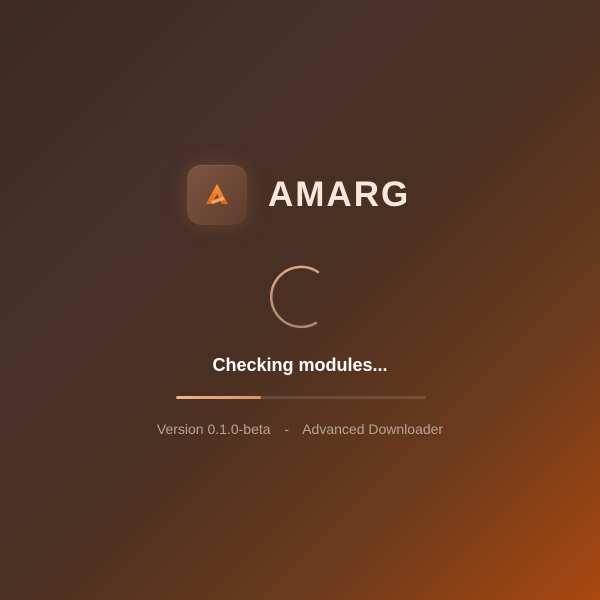 This screenshot has width=600, height=600. I want to click on app-tagline: Advanced Downloader, so click(373, 429).